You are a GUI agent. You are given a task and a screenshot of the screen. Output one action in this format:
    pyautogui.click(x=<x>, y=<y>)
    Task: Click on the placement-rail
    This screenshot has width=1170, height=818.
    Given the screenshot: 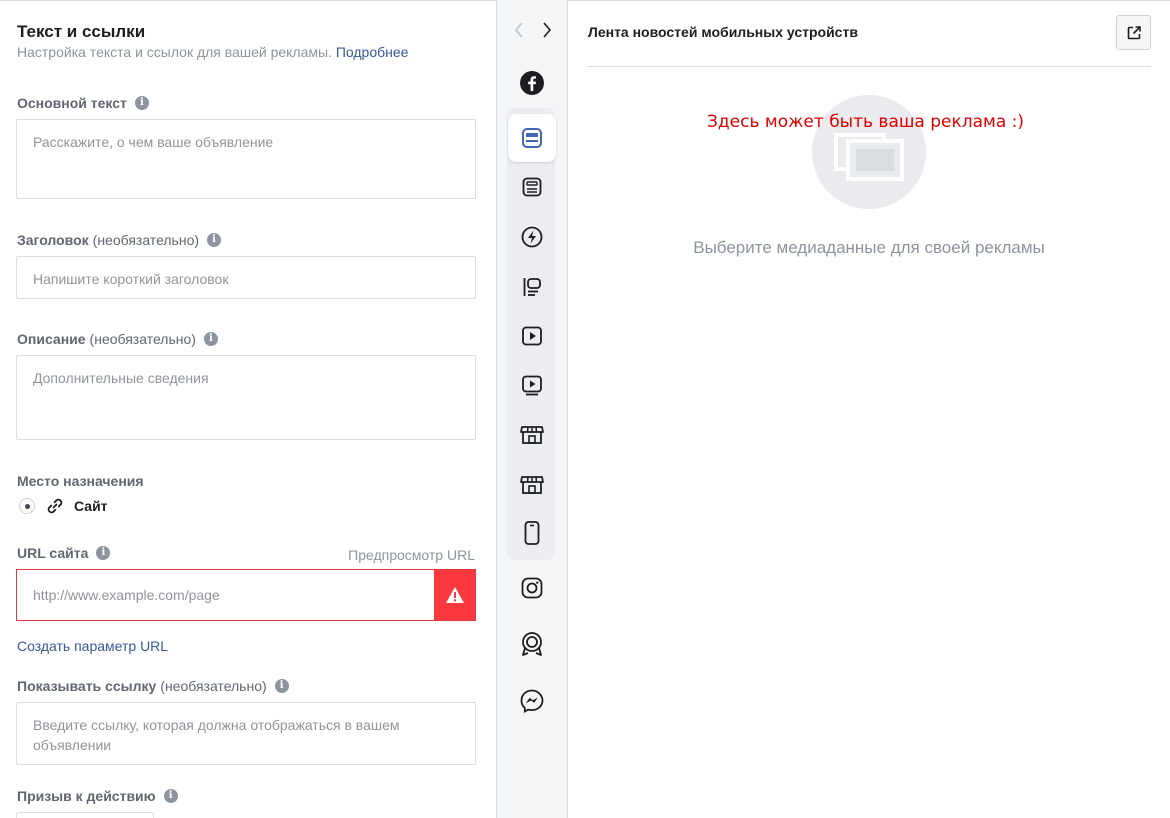 What is the action you would take?
    pyautogui.click(x=532, y=409)
    